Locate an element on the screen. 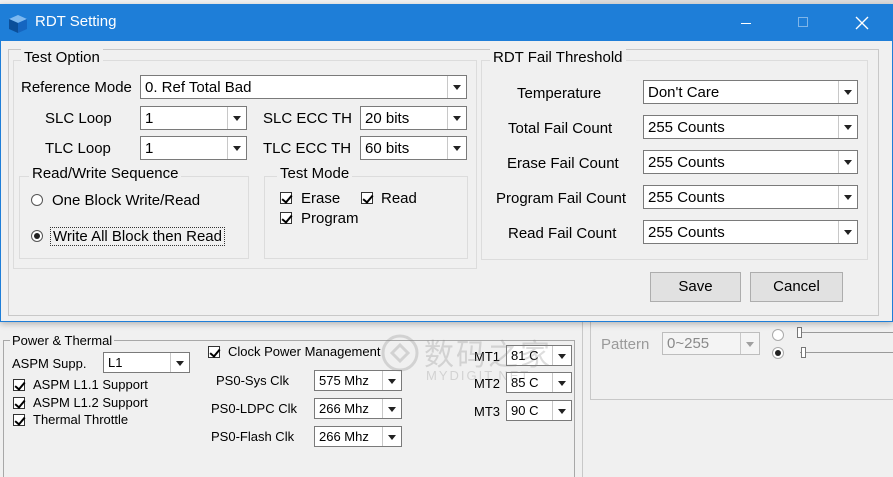 Image resolution: width=893 pixels, height=477 pixels. cancel-button: Cancel is located at coordinates (796, 287).